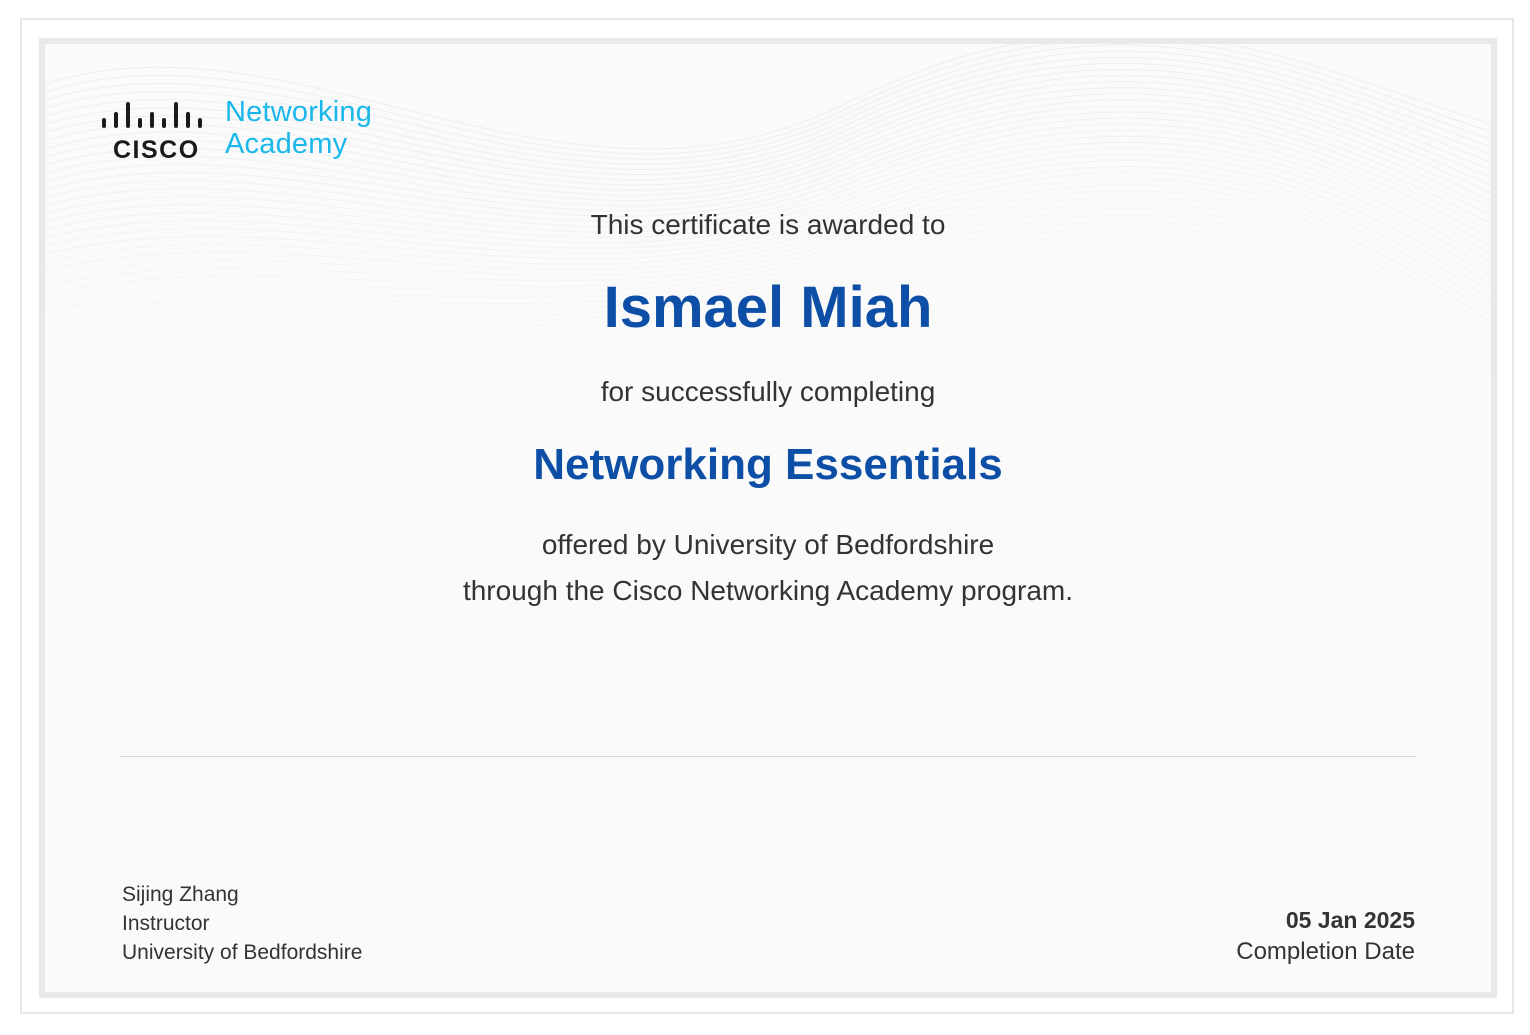 The width and height of the screenshot is (1530, 1035). Describe the element at coordinates (768, 391) in the screenshot. I see `completion-text: for successfully completing` at that location.